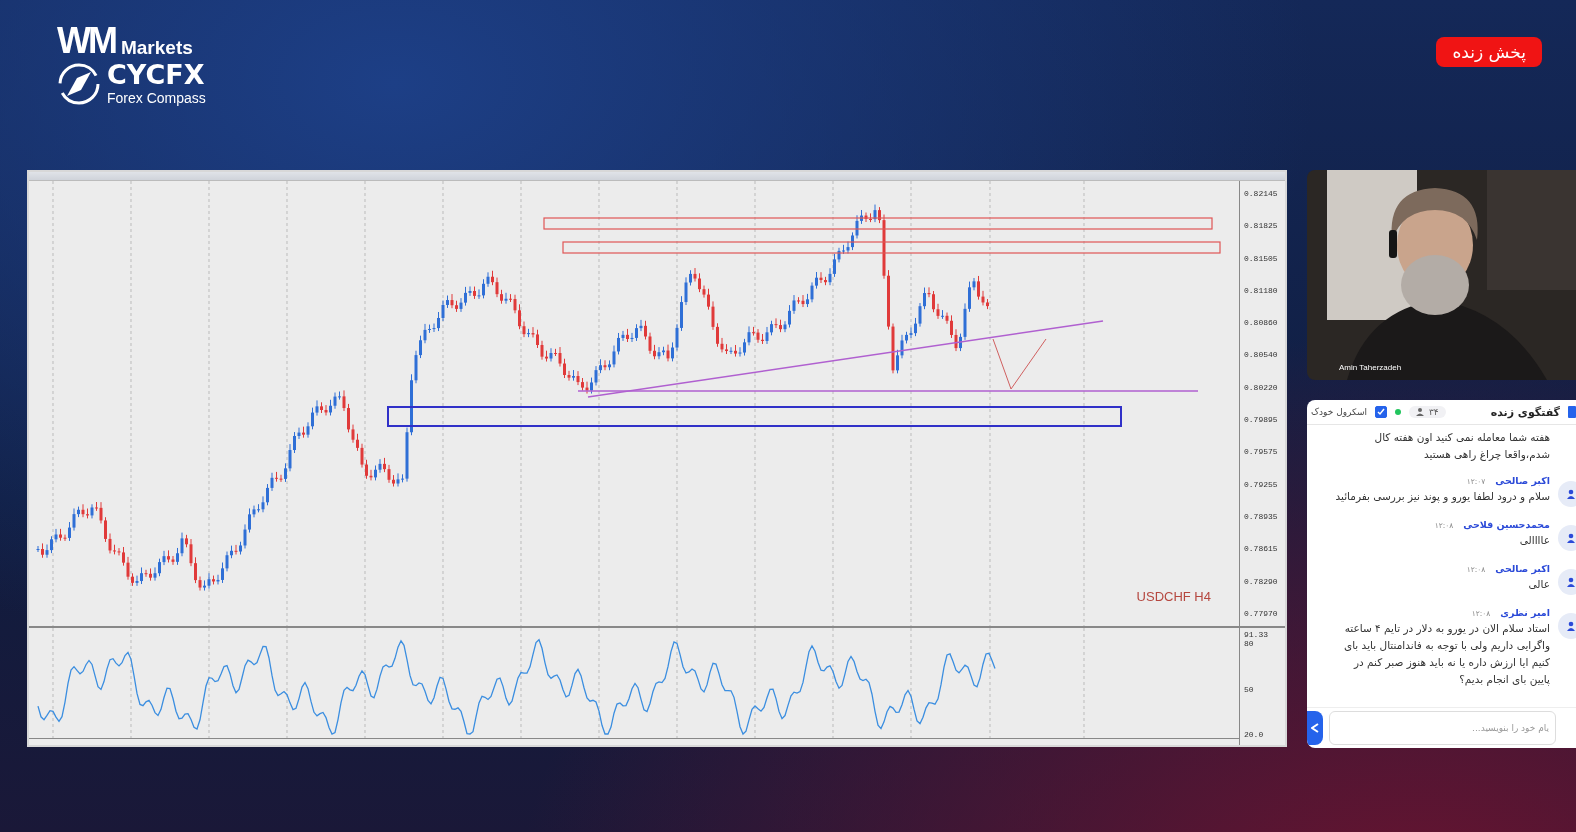  I want to click on logo-tagline: Forex Compass, so click(156, 98).